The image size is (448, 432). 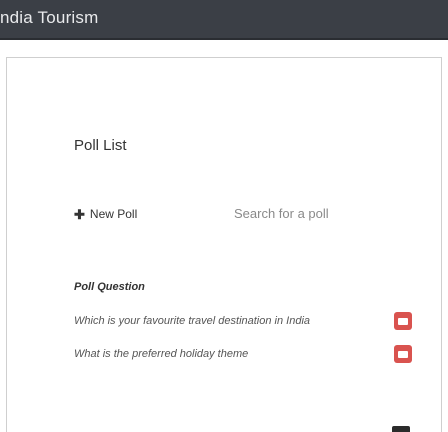 I want to click on new-poll-label: New Poll, so click(x=113, y=214).